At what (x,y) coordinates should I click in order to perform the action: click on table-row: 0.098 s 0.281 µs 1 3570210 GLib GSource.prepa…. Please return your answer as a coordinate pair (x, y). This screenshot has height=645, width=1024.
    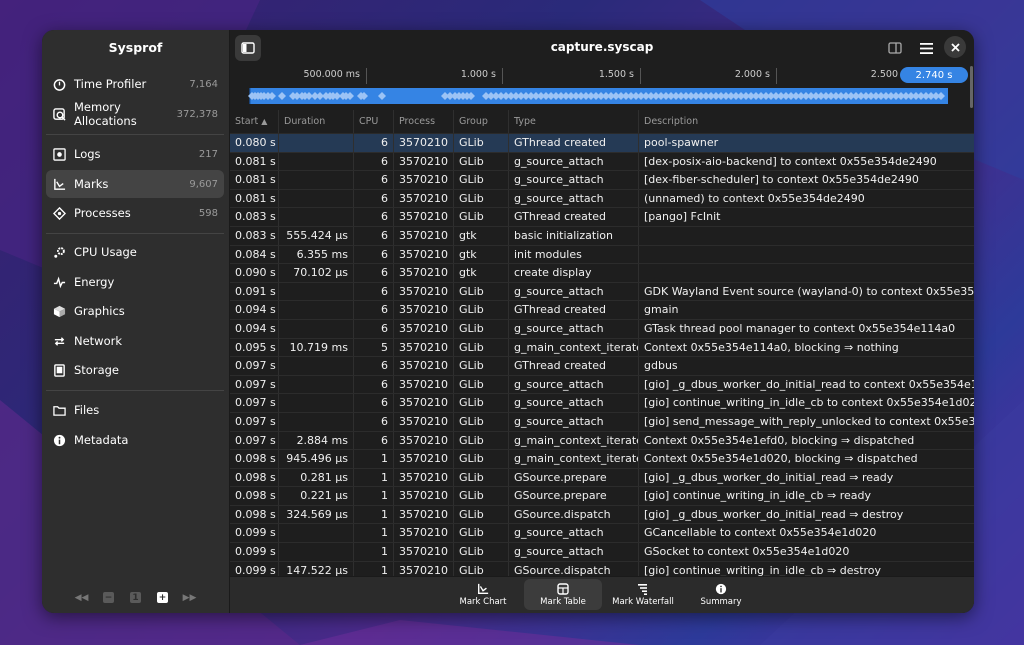
    Looking at the image, I should click on (602, 478).